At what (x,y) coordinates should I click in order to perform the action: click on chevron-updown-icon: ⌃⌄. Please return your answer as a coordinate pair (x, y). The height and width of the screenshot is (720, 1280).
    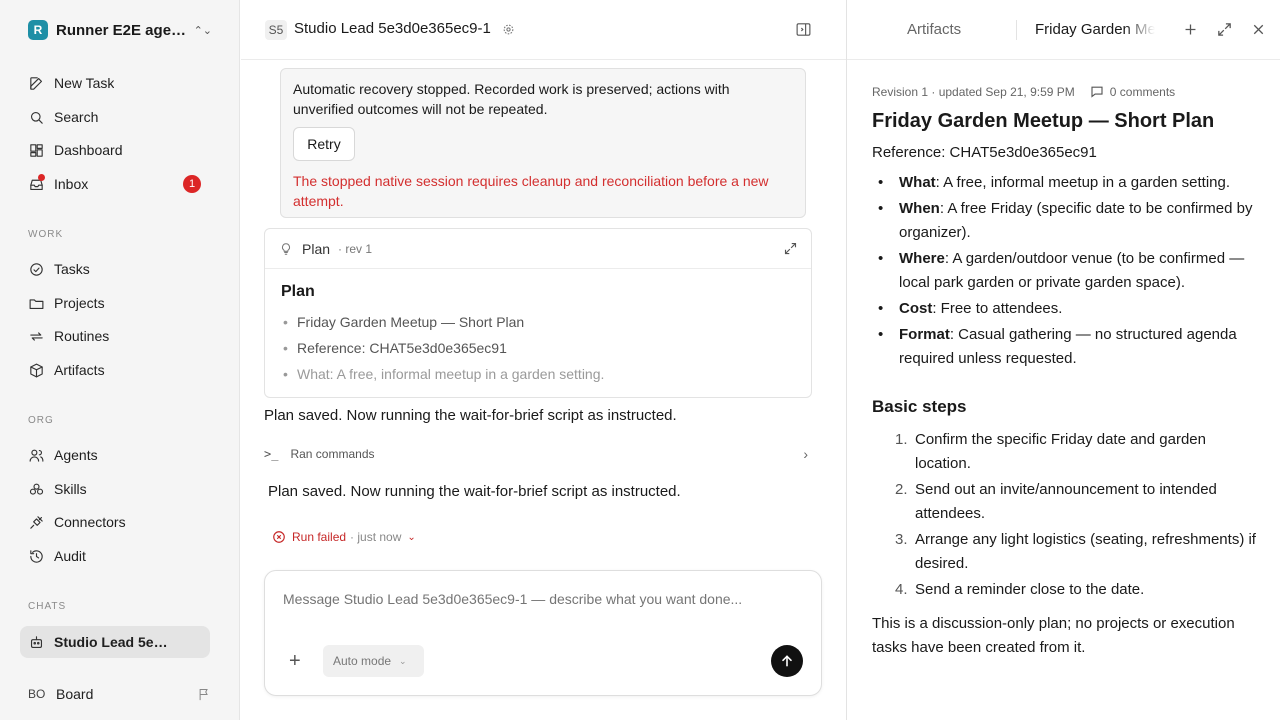
    Looking at the image, I should click on (202, 30).